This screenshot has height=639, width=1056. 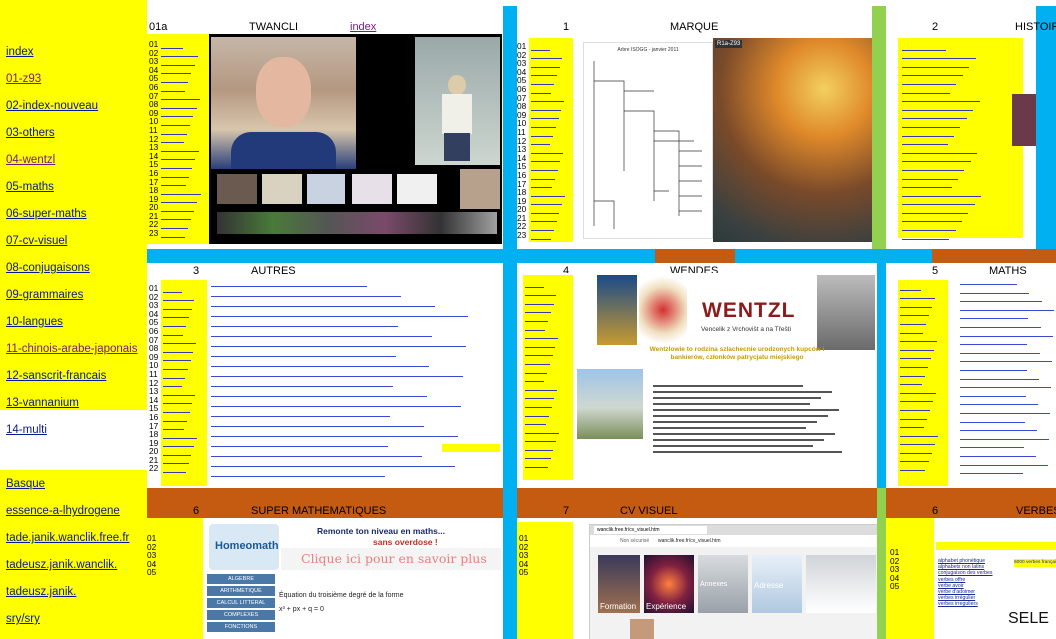 What do you see at coordinates (241, 627) in the screenshot?
I see `menu-item: FONCTIONS` at bounding box center [241, 627].